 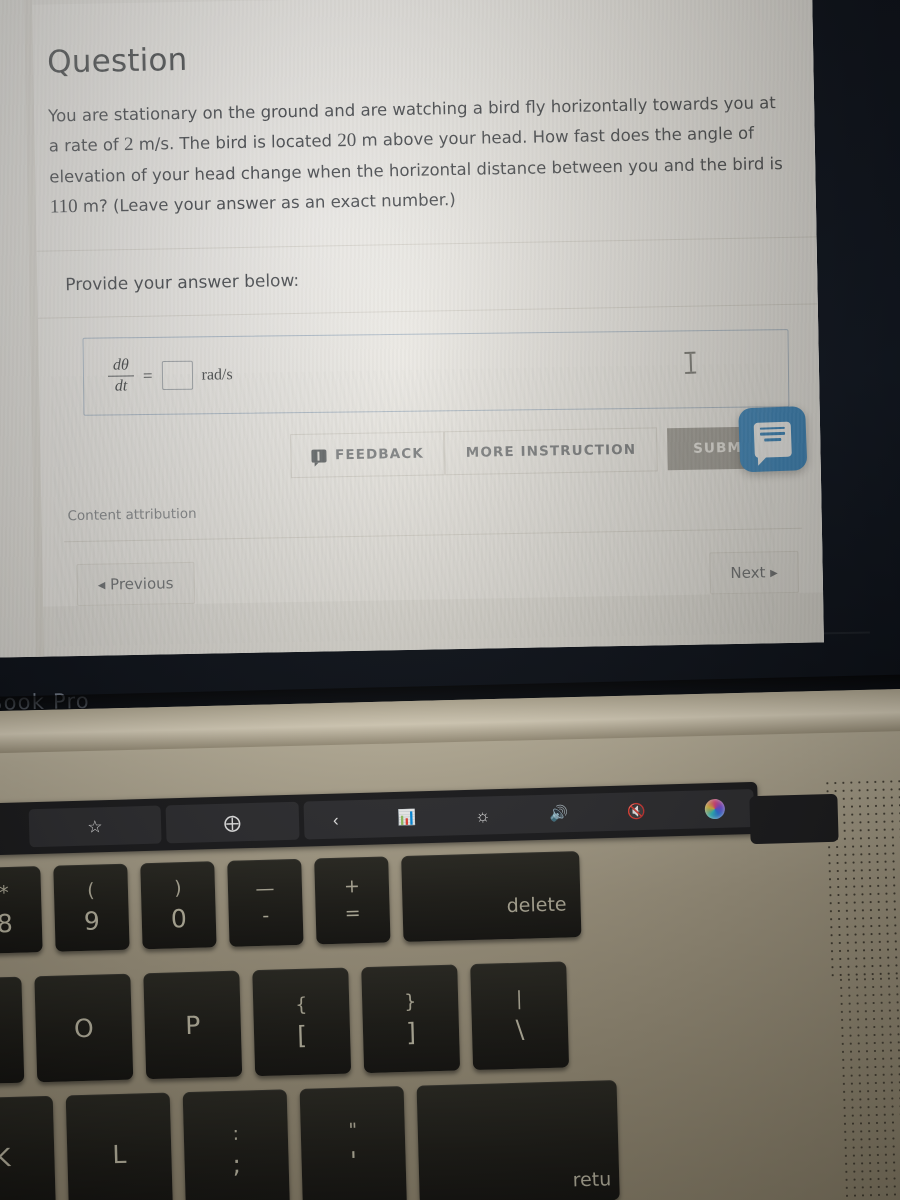 I want to click on key-9: ( 9, so click(x=91, y=907).